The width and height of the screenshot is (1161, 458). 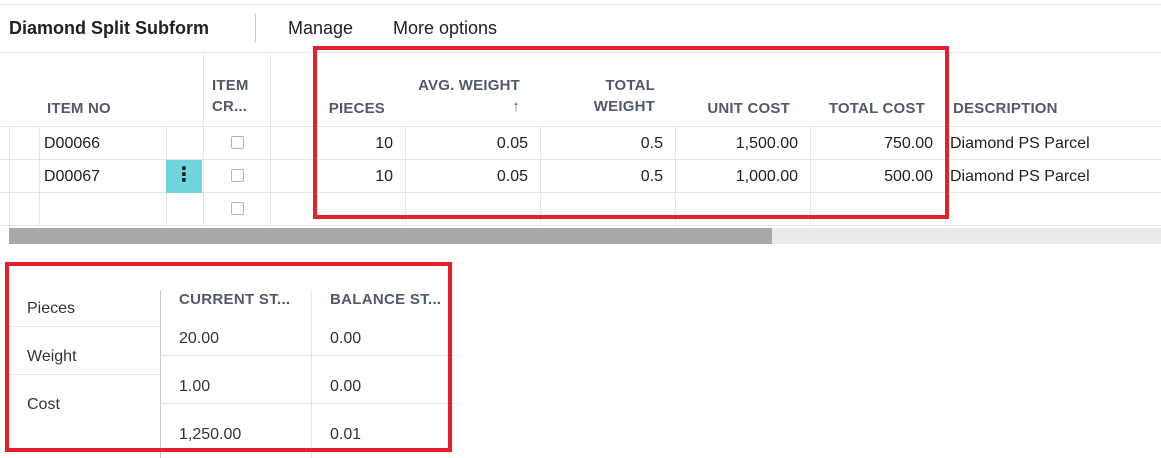 What do you see at coordinates (102, 143) in the screenshot?
I see `item-no-cell: D00066` at bounding box center [102, 143].